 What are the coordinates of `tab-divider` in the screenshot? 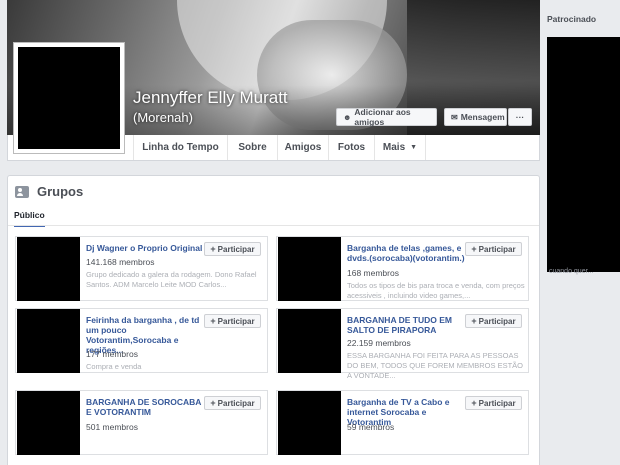 It's located at (273, 225).